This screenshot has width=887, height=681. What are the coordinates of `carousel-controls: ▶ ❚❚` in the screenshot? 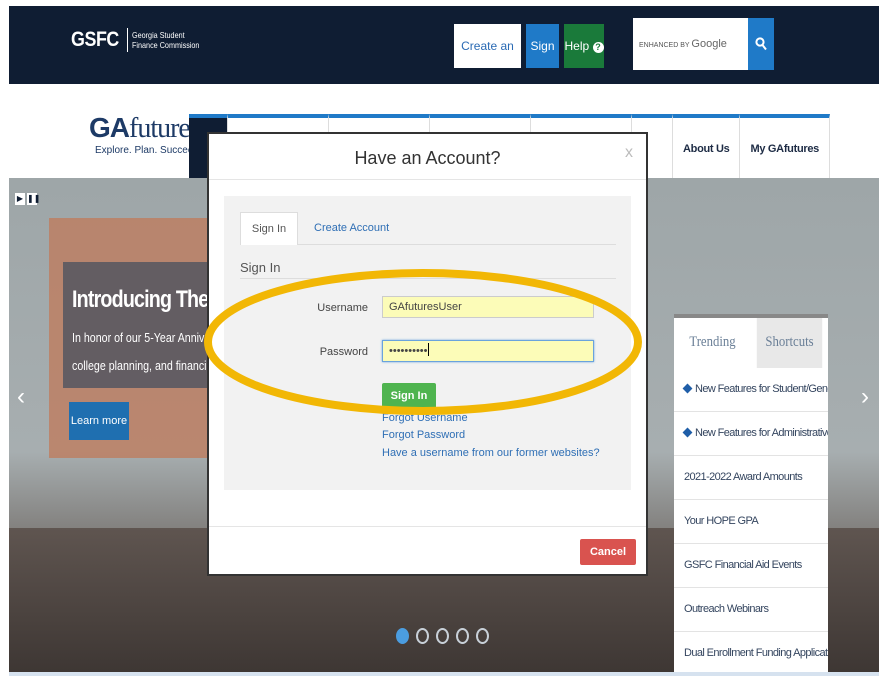 It's located at (27, 199).